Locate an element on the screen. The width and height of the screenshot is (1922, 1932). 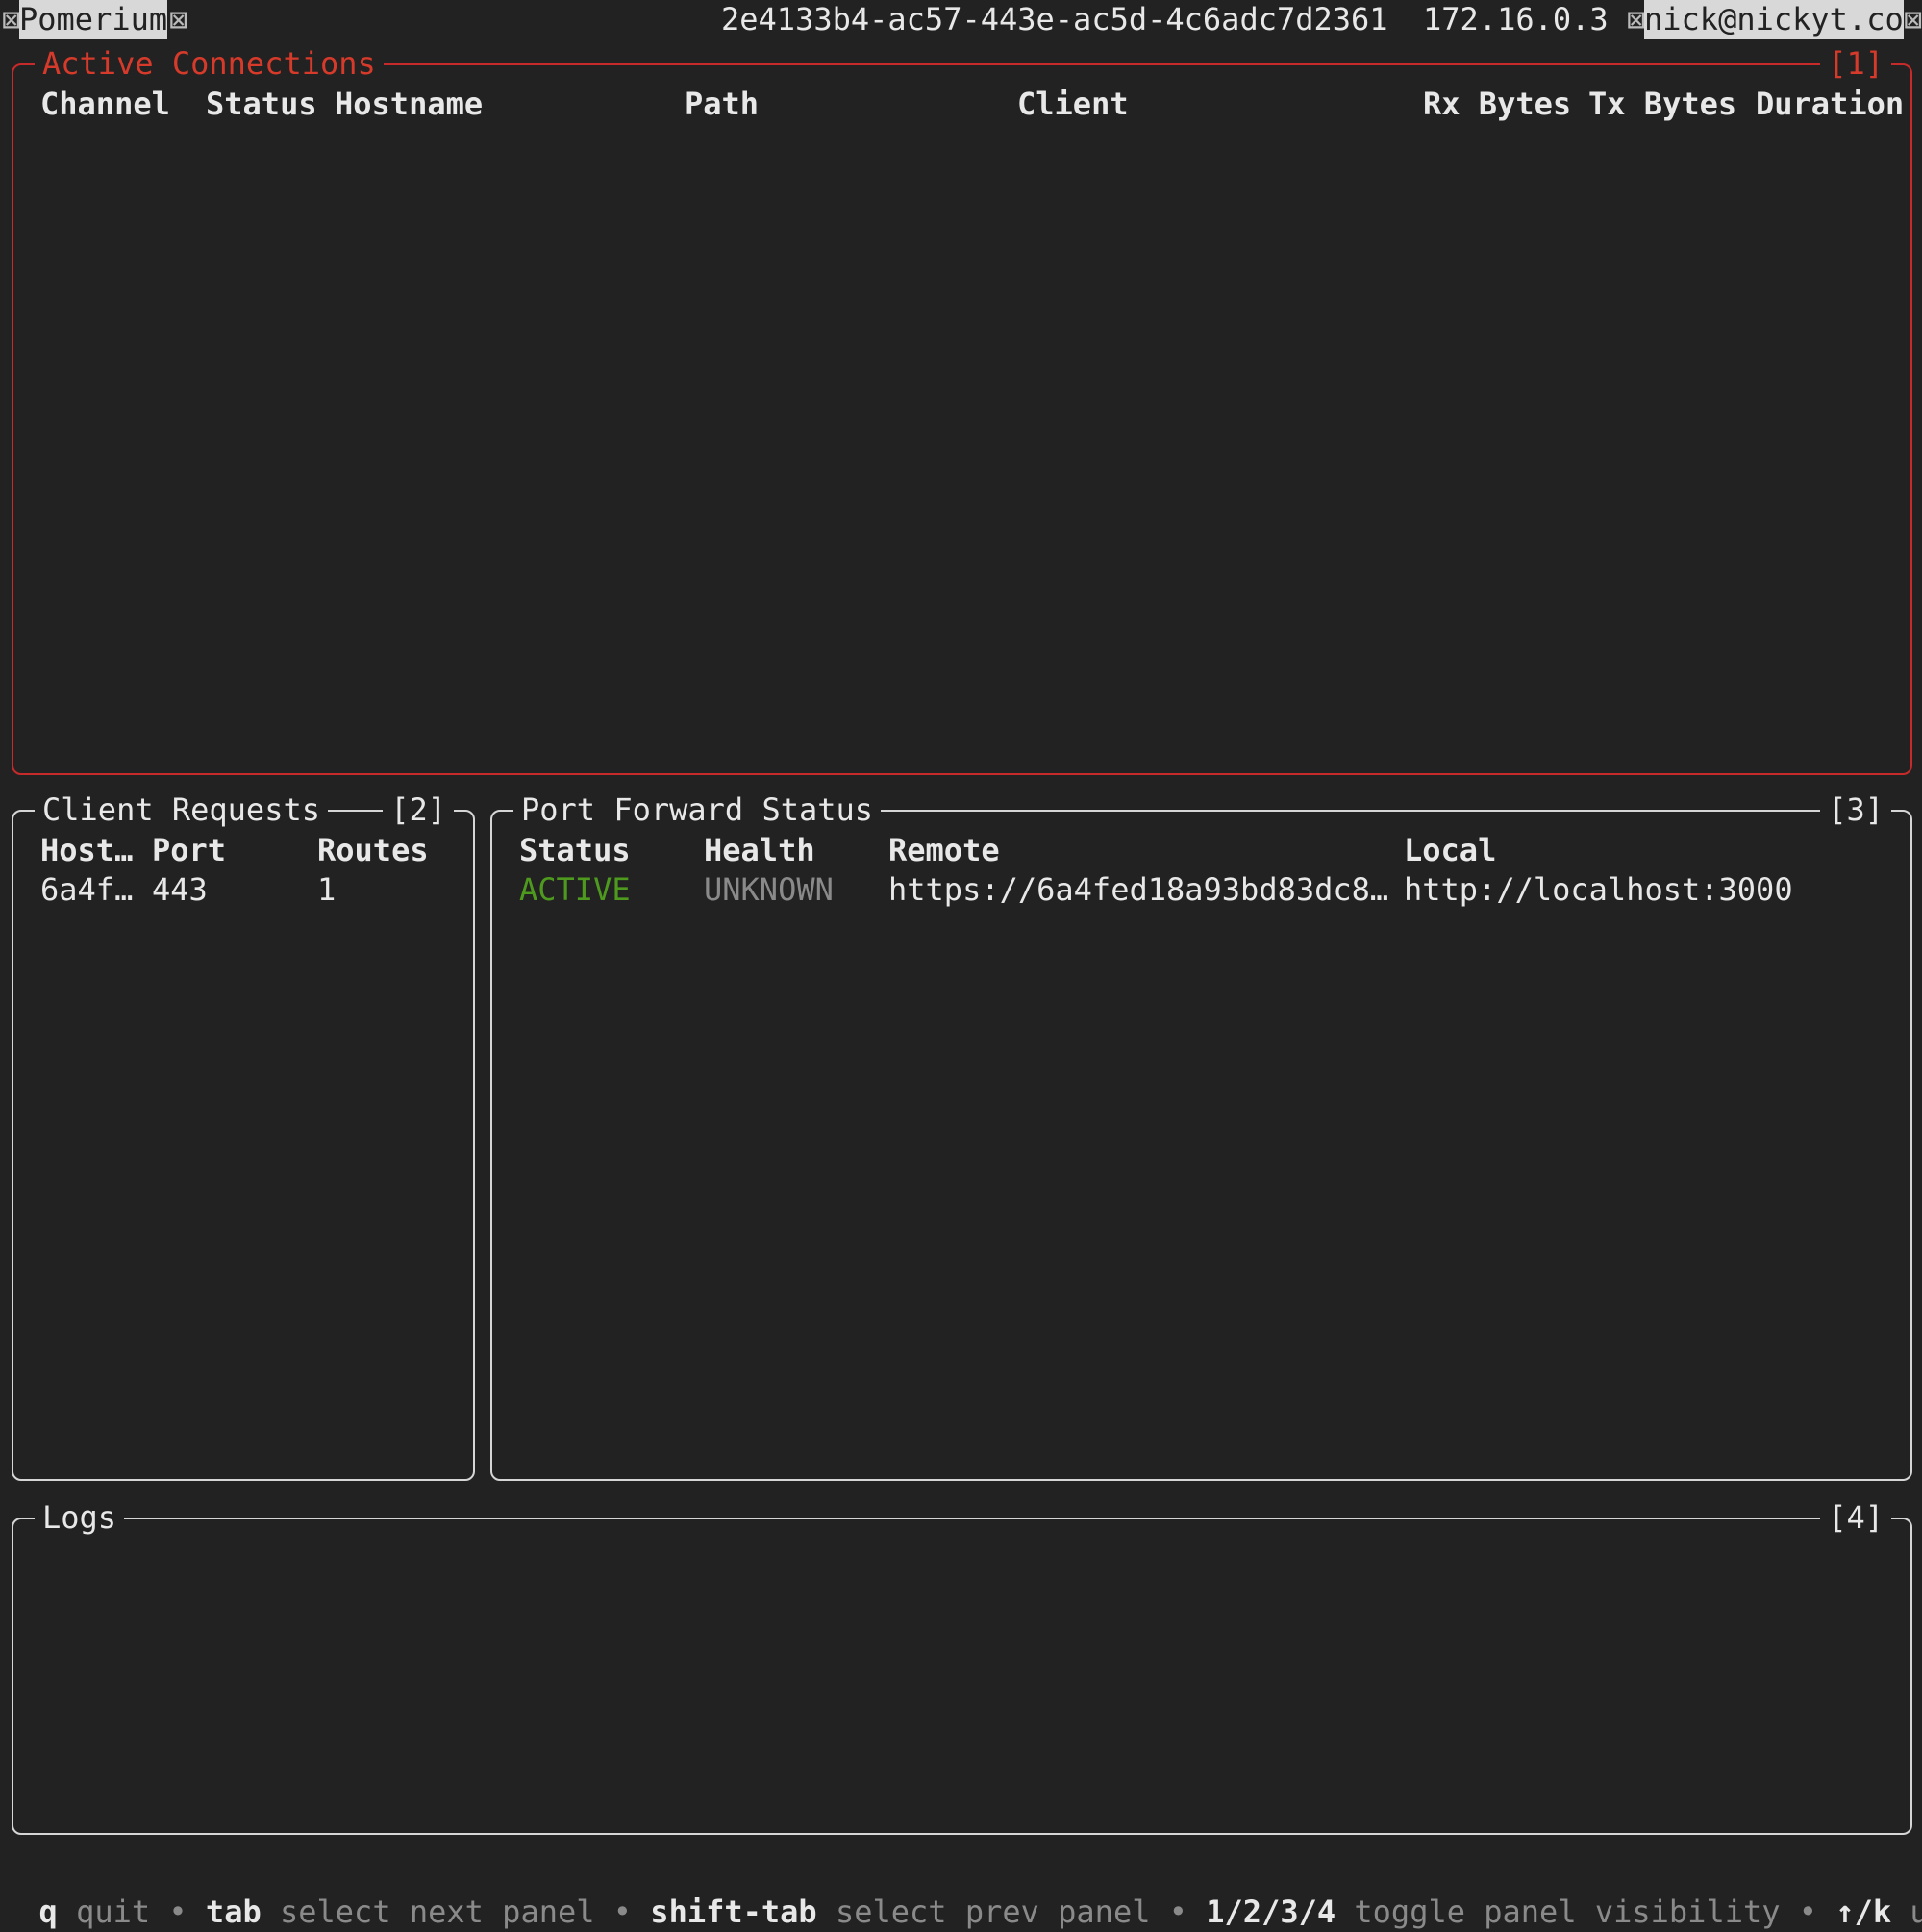
key-quit: q is located at coordinates (48, 1912).